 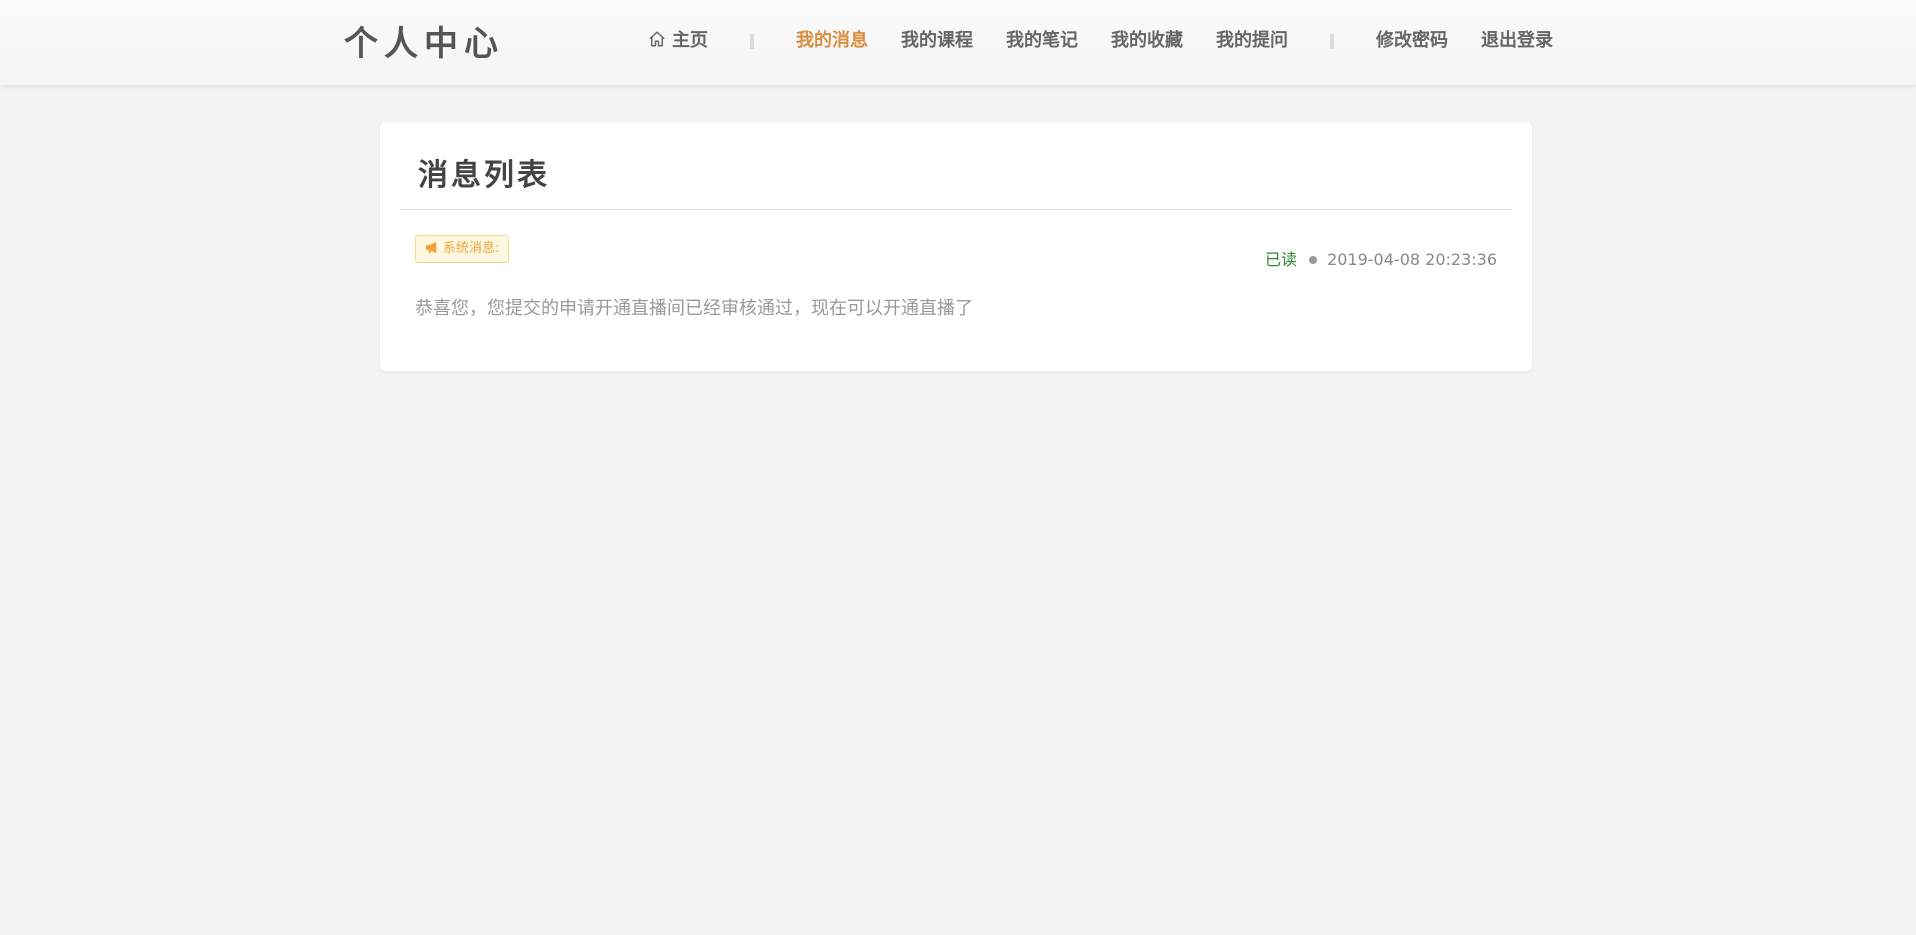 I want to click on megaphone-icon, so click(x=431, y=247).